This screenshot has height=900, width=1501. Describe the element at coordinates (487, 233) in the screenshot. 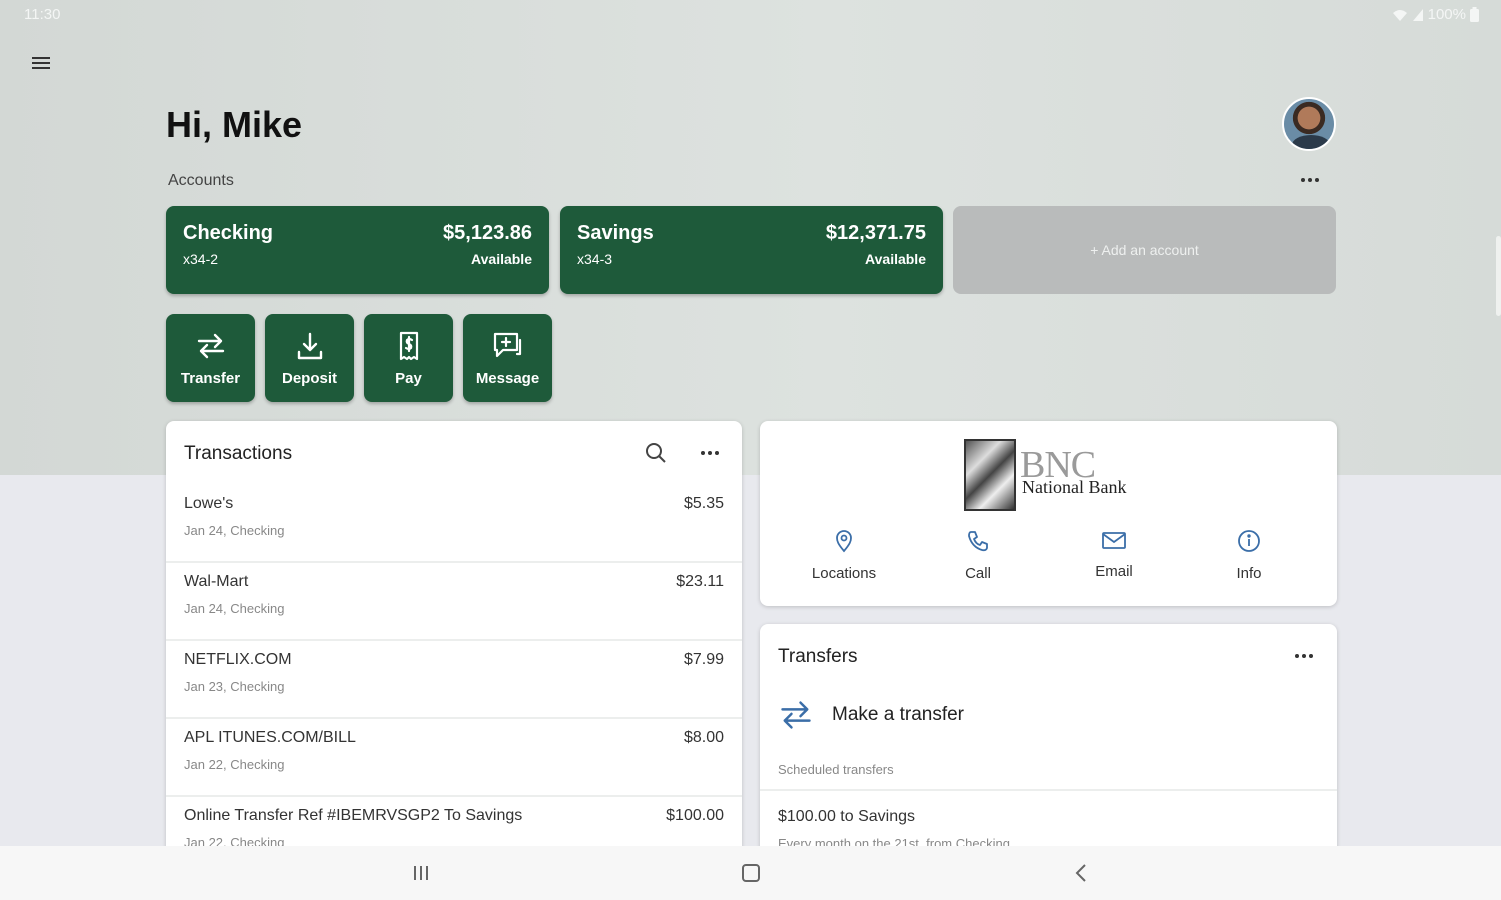

I see `account-balance: $5,123.86` at that location.